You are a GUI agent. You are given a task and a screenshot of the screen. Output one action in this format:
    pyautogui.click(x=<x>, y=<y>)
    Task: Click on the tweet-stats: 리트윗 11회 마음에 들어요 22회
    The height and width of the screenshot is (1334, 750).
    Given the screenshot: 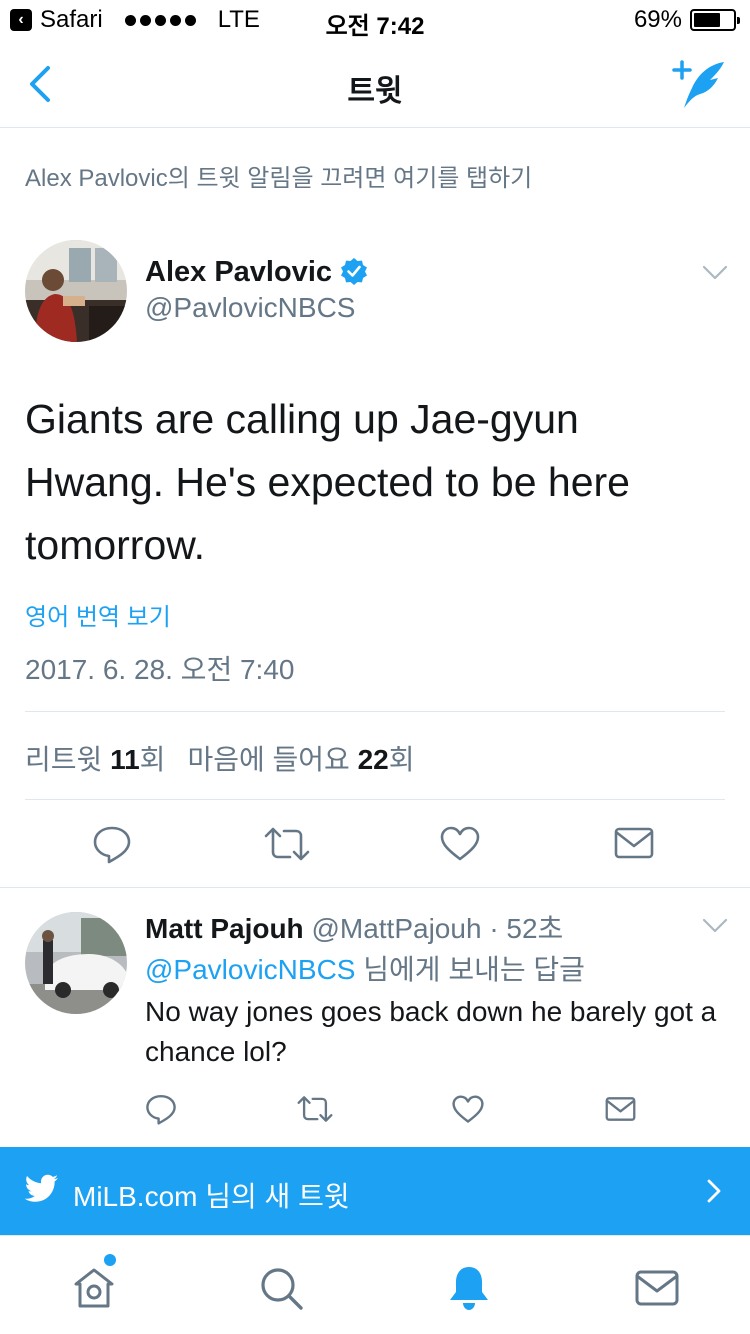 What is the action you would take?
    pyautogui.click(x=219, y=758)
    